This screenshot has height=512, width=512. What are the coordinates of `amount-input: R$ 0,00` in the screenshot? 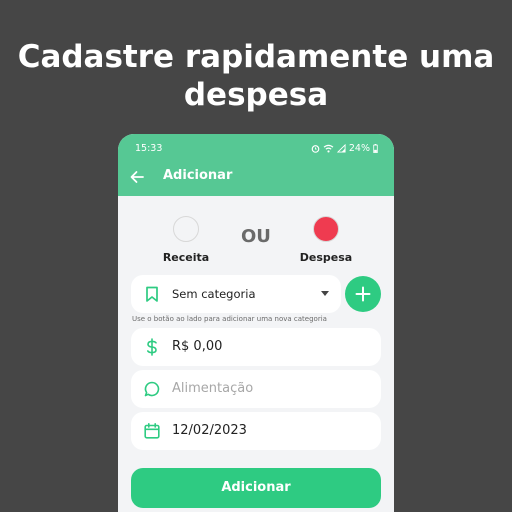 It's located at (256, 347).